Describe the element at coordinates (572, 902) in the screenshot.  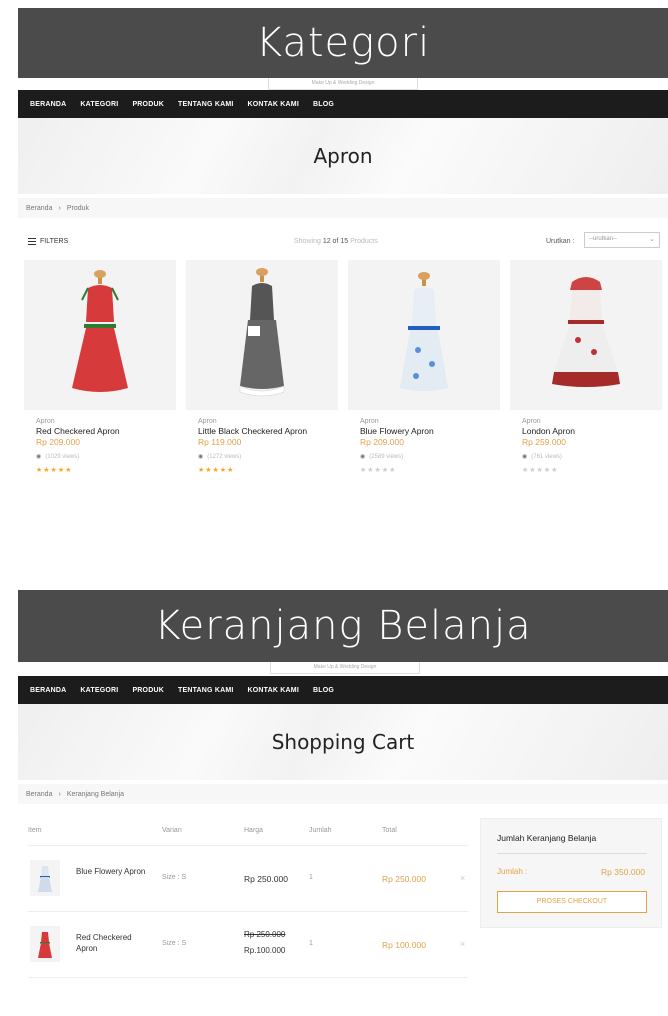
I see `checkout-button: PROSES CHECKOUT` at that location.